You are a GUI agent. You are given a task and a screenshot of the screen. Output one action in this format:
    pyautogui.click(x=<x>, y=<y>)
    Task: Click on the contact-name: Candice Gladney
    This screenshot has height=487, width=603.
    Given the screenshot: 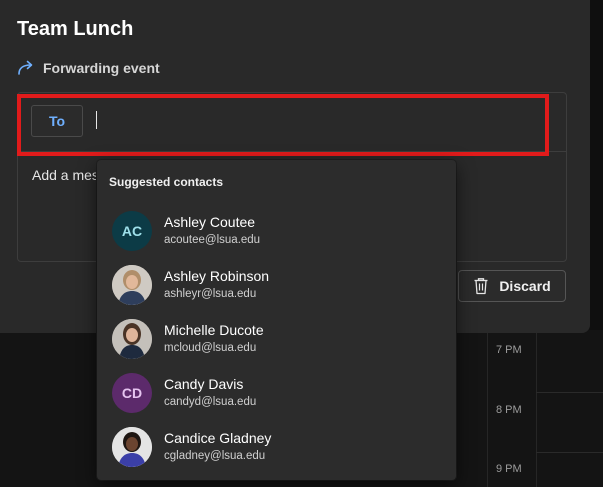 What is the action you would take?
    pyautogui.click(x=218, y=438)
    